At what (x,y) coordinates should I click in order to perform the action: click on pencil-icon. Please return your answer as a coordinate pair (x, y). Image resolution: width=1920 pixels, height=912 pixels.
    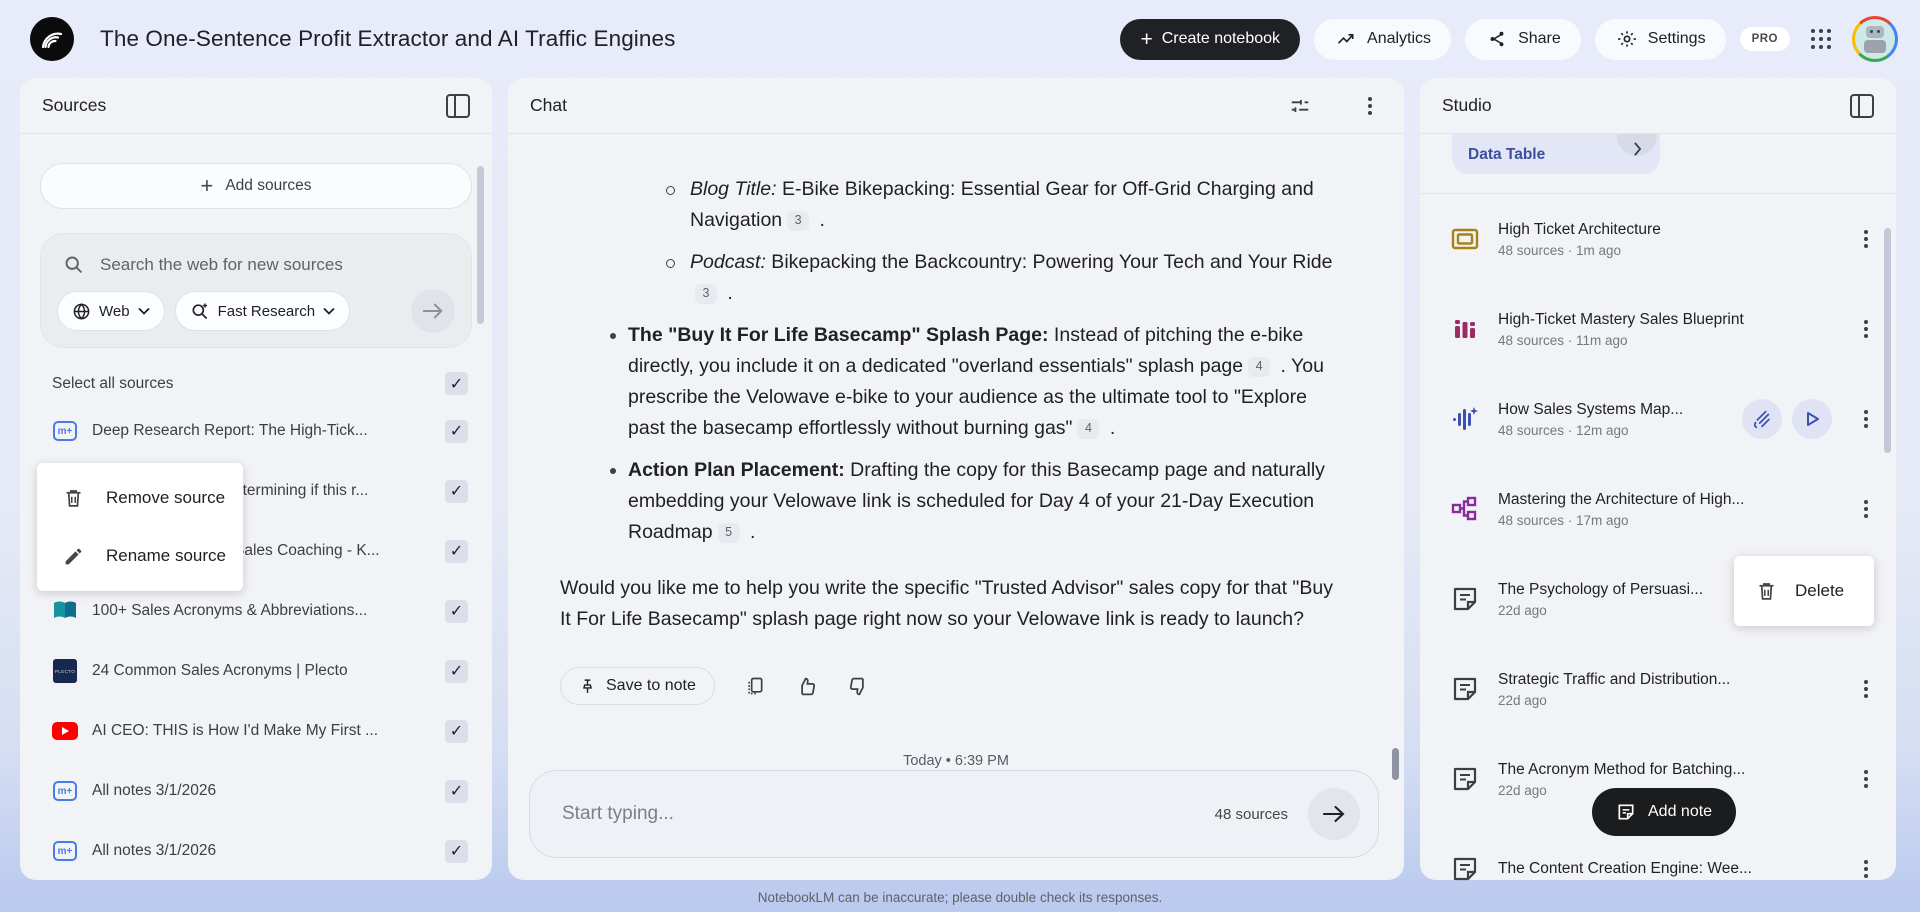
    Looking at the image, I should click on (73, 556).